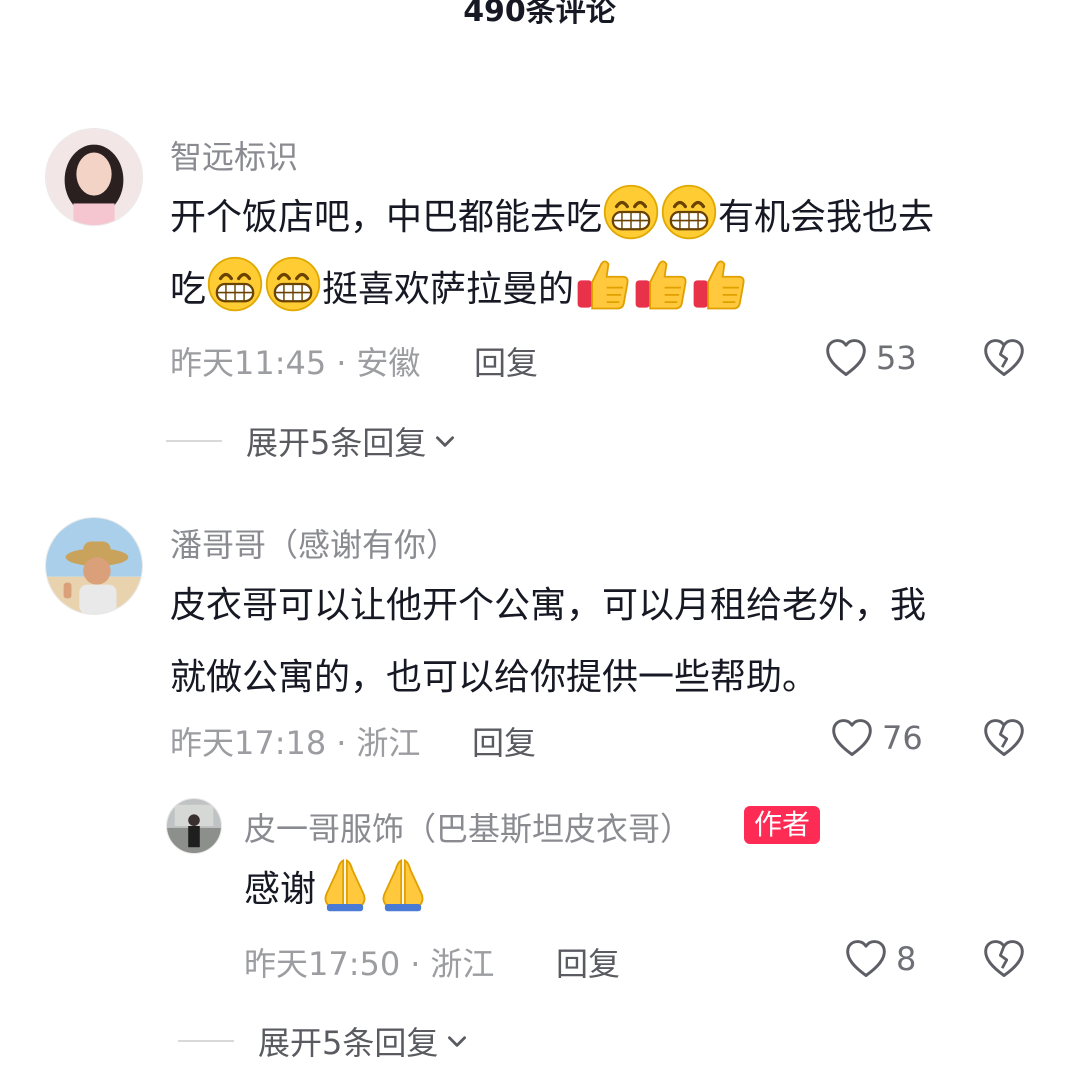  I want to click on comment-meta: 昨天17:18 · 浙江, so click(295, 741).